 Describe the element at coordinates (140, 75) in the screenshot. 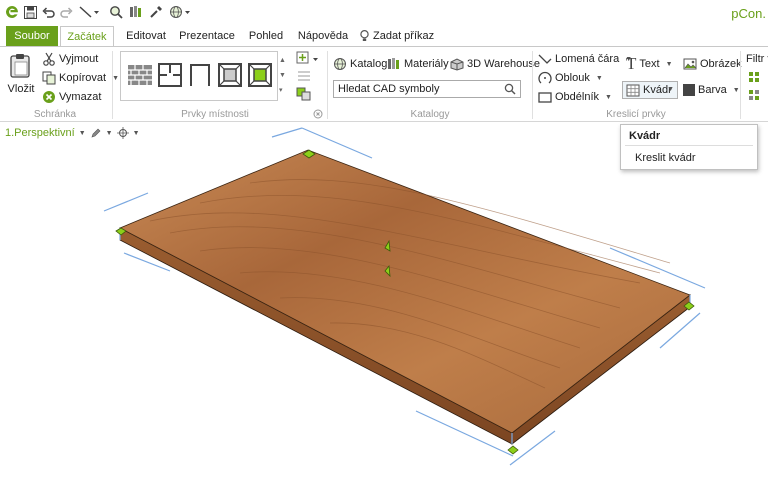

I see `wall-icon` at that location.